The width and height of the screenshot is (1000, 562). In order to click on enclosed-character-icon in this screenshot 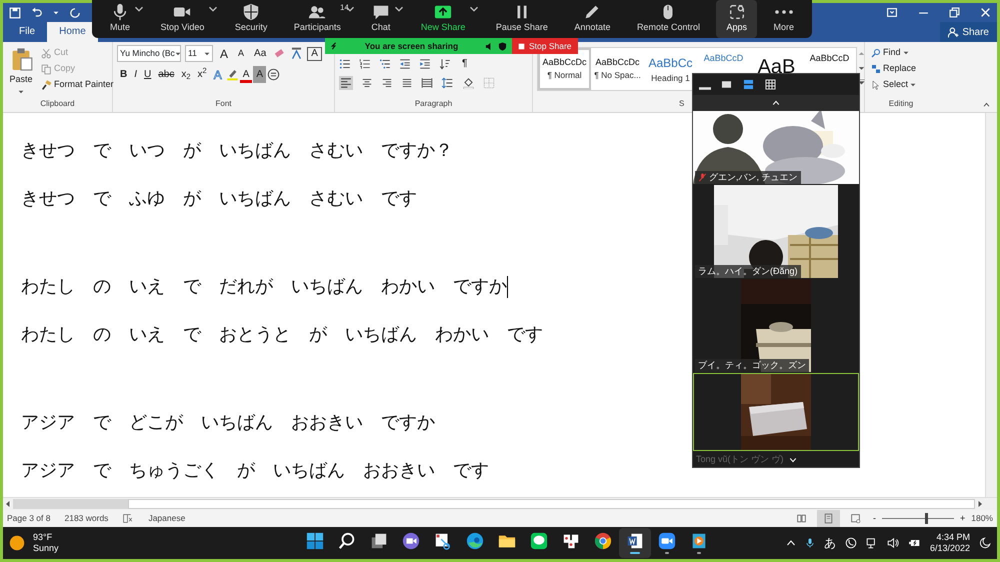, I will do `click(273, 74)`.